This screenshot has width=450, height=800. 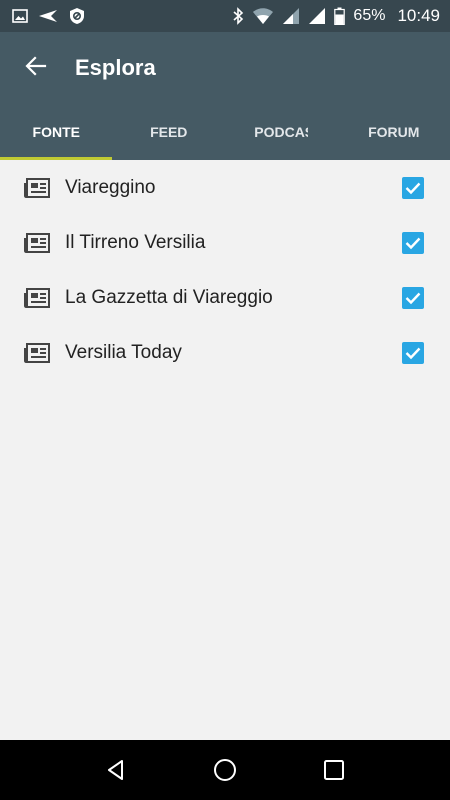 I want to click on recents-square-icon, so click(x=333, y=770).